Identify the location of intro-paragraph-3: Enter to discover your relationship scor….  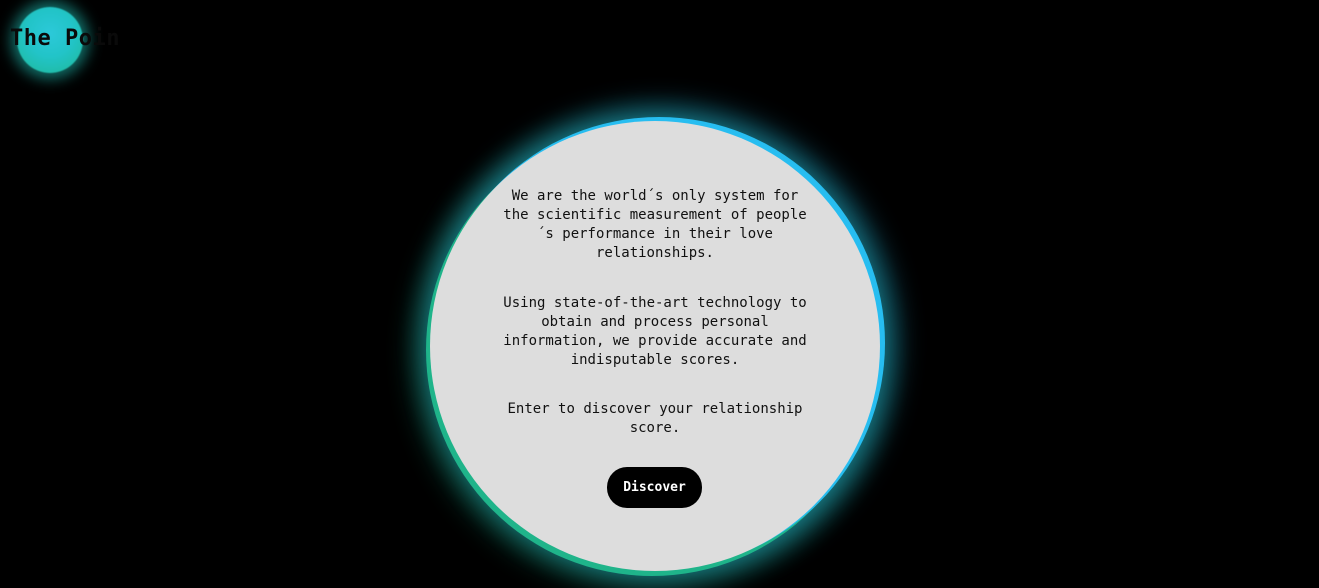
(655, 418).